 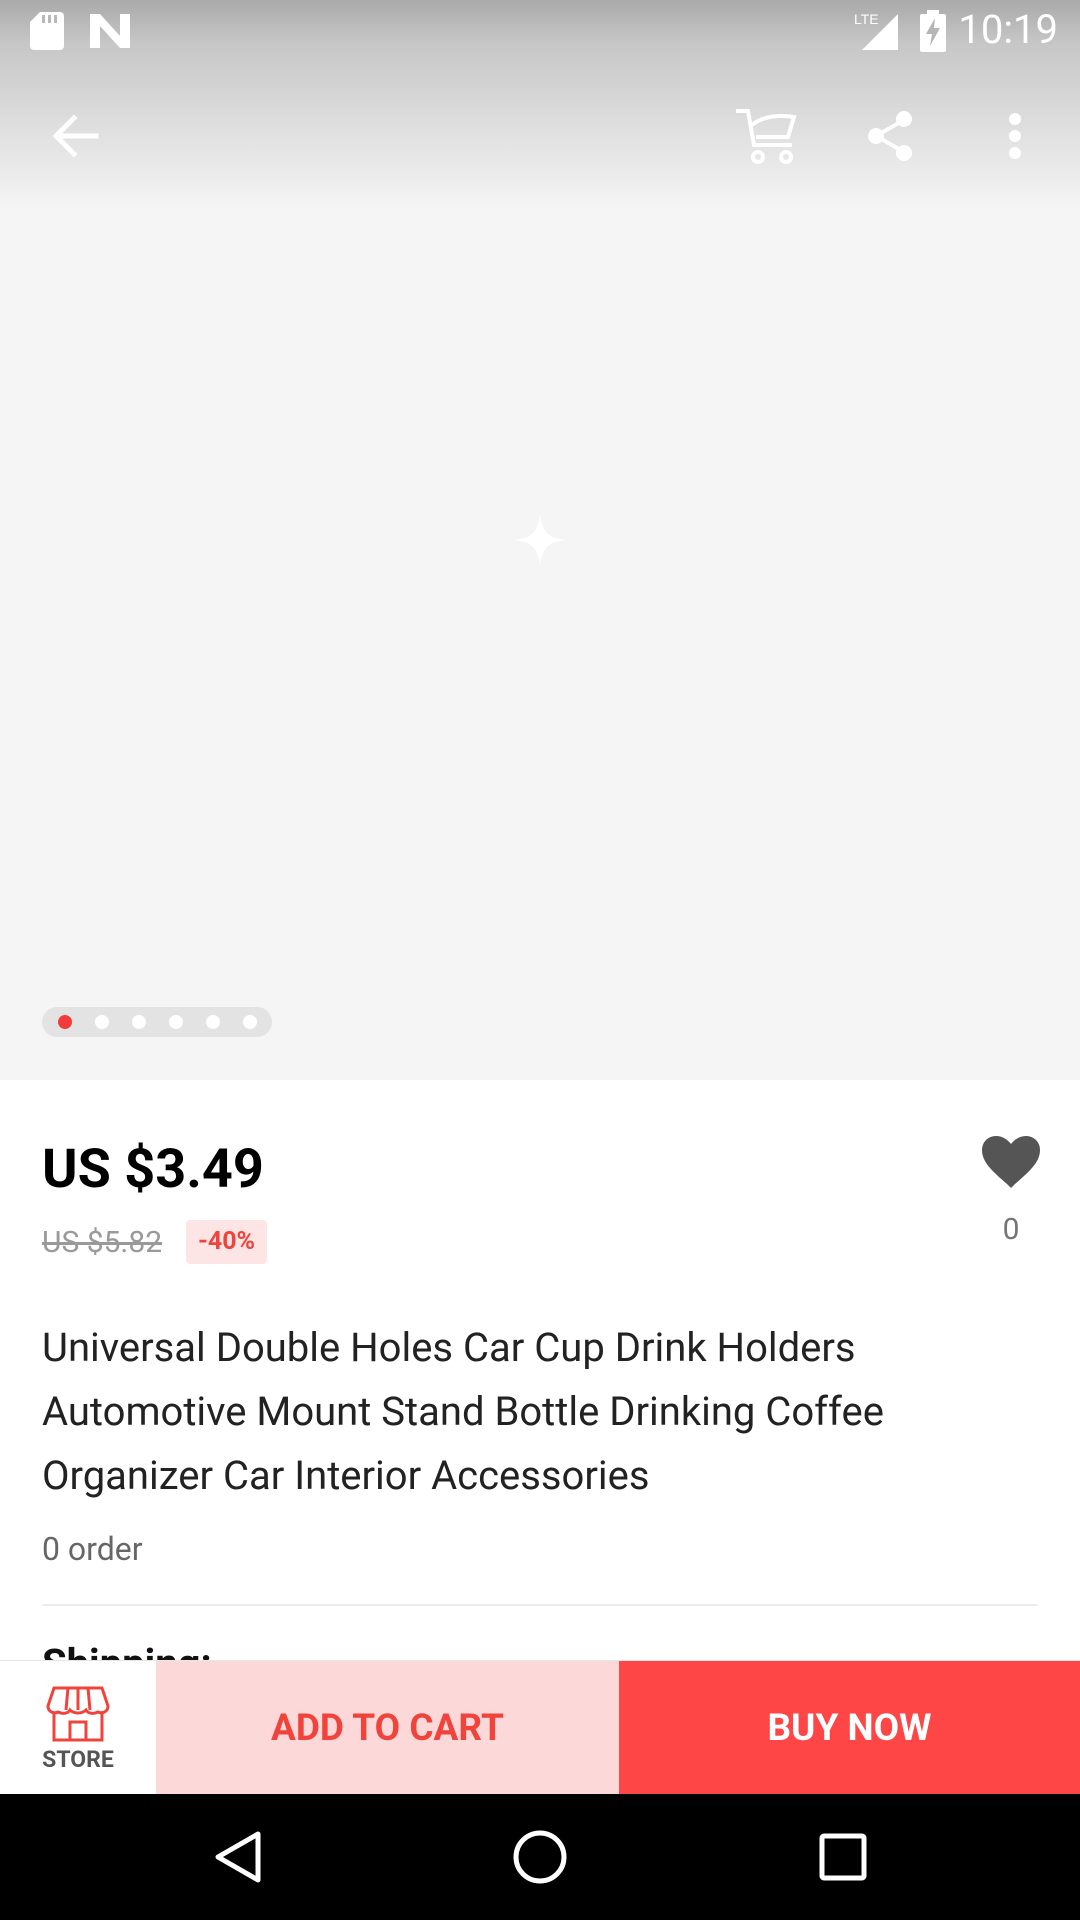 What do you see at coordinates (387, 1728) in the screenshot?
I see `add-to-cart-button: ADD TO CART` at bounding box center [387, 1728].